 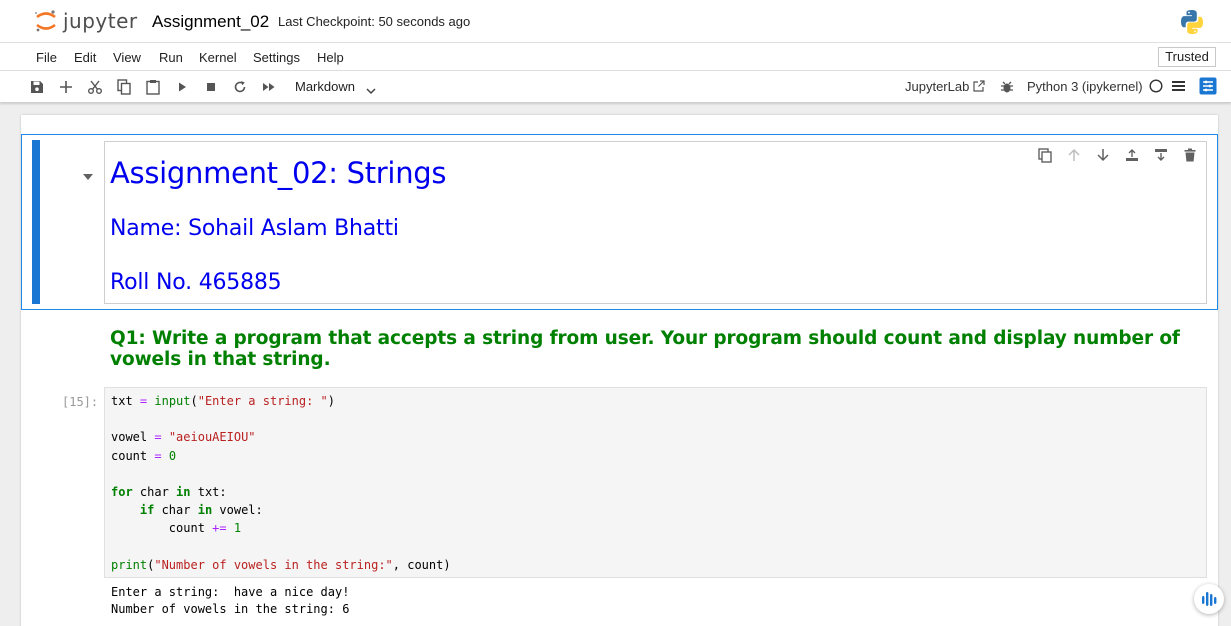 What do you see at coordinates (1187, 57) in the screenshot?
I see `trusted-indicator: Trusted` at bounding box center [1187, 57].